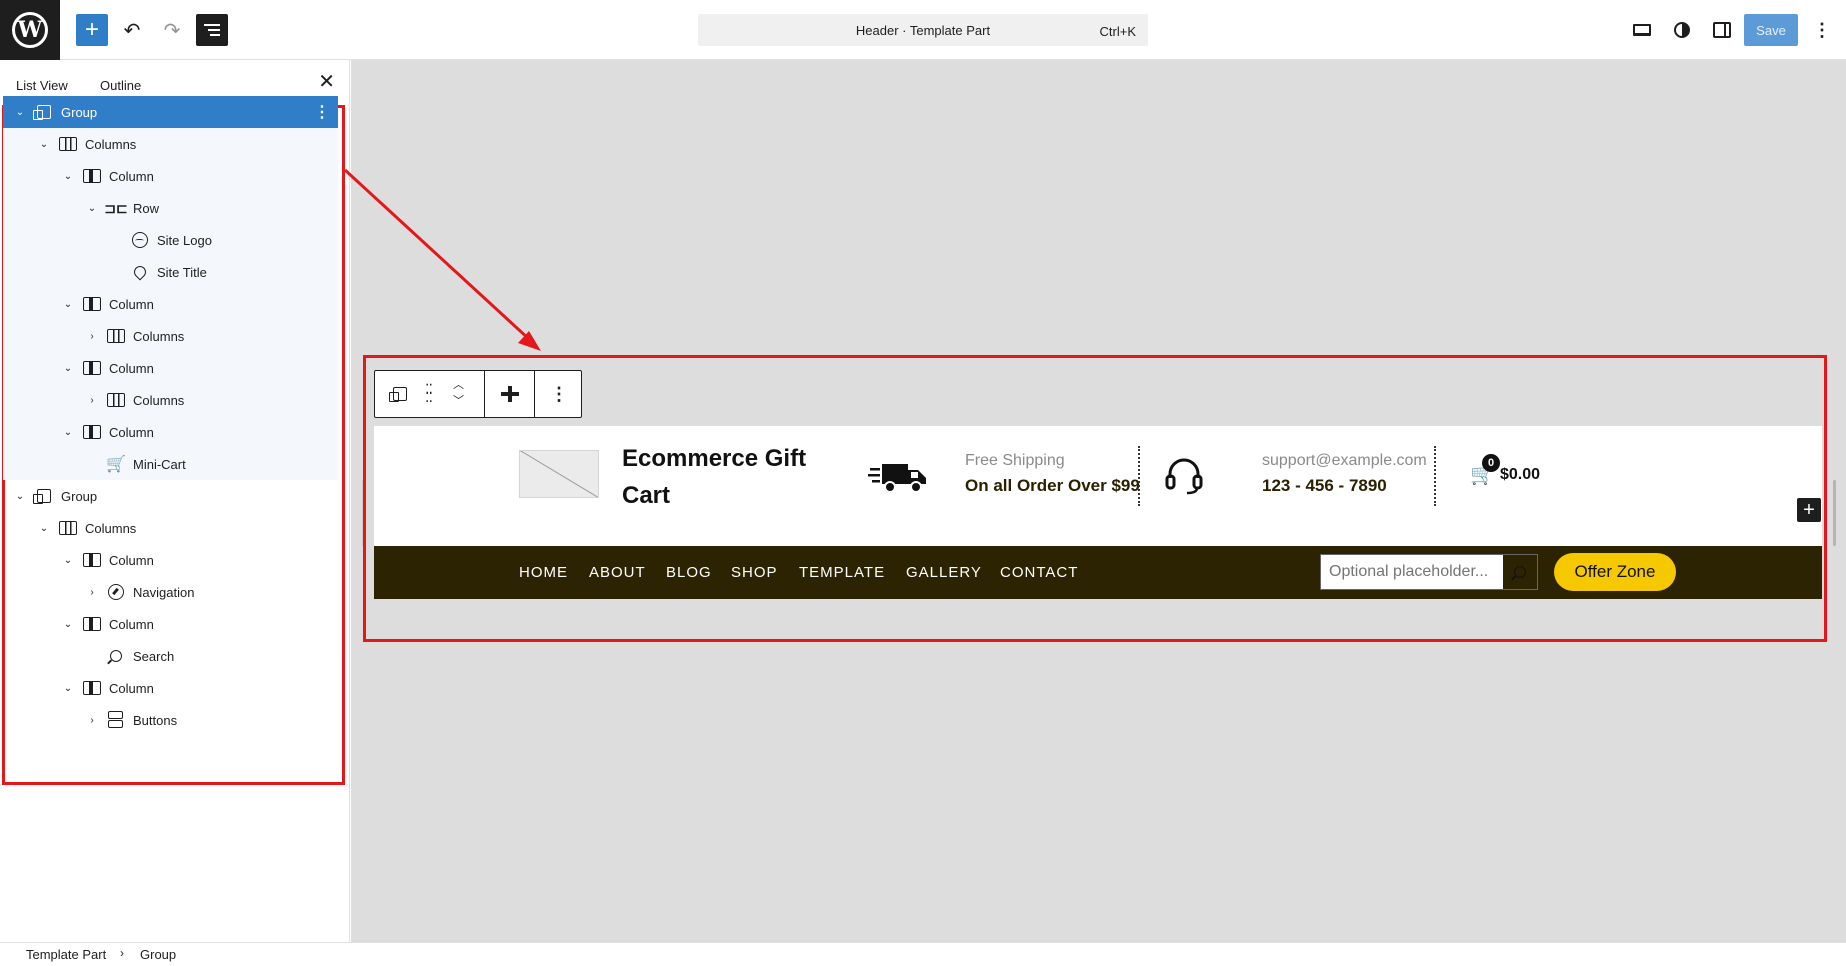 This screenshot has width=1846, height=966. Describe the element at coordinates (1809, 510) in the screenshot. I see `add-block-button: +` at that location.